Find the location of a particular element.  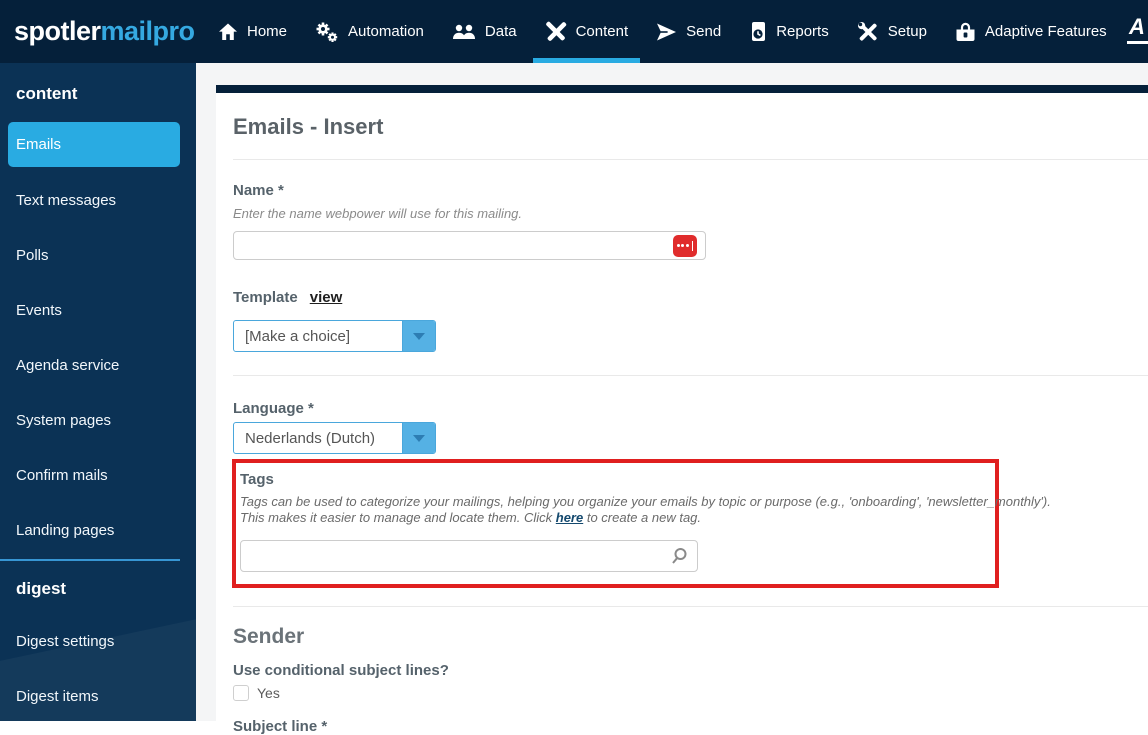

nav-label: Data is located at coordinates (500, 31).